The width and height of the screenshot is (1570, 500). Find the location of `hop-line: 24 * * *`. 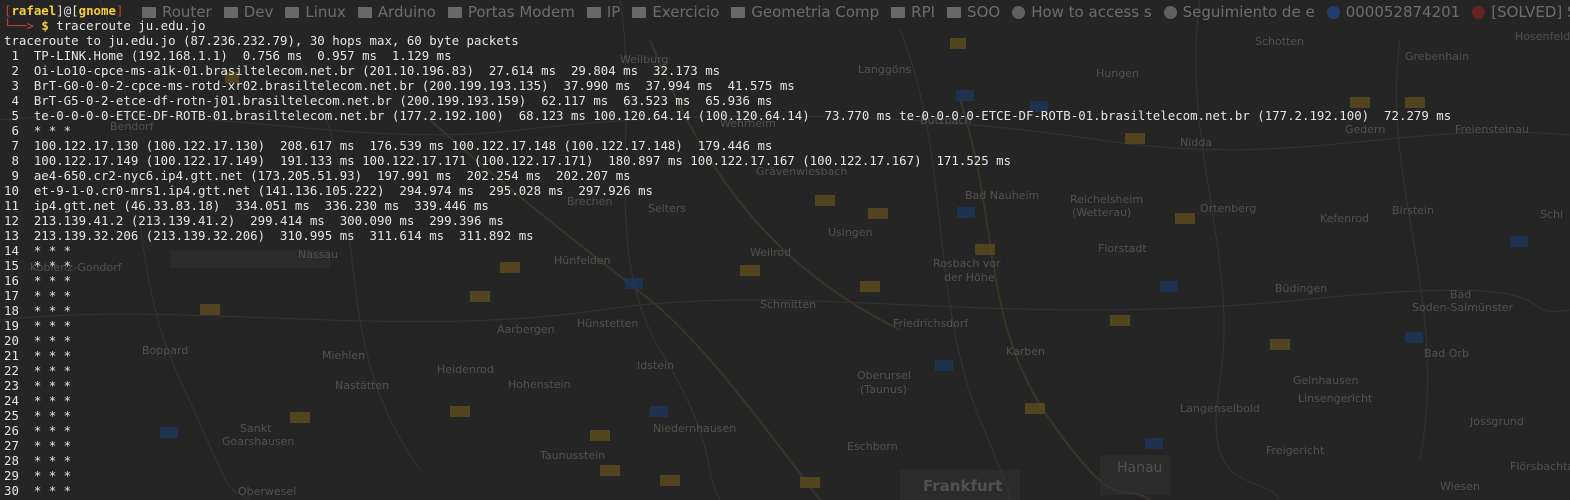

hop-line: 24 * * * is located at coordinates (38, 400).